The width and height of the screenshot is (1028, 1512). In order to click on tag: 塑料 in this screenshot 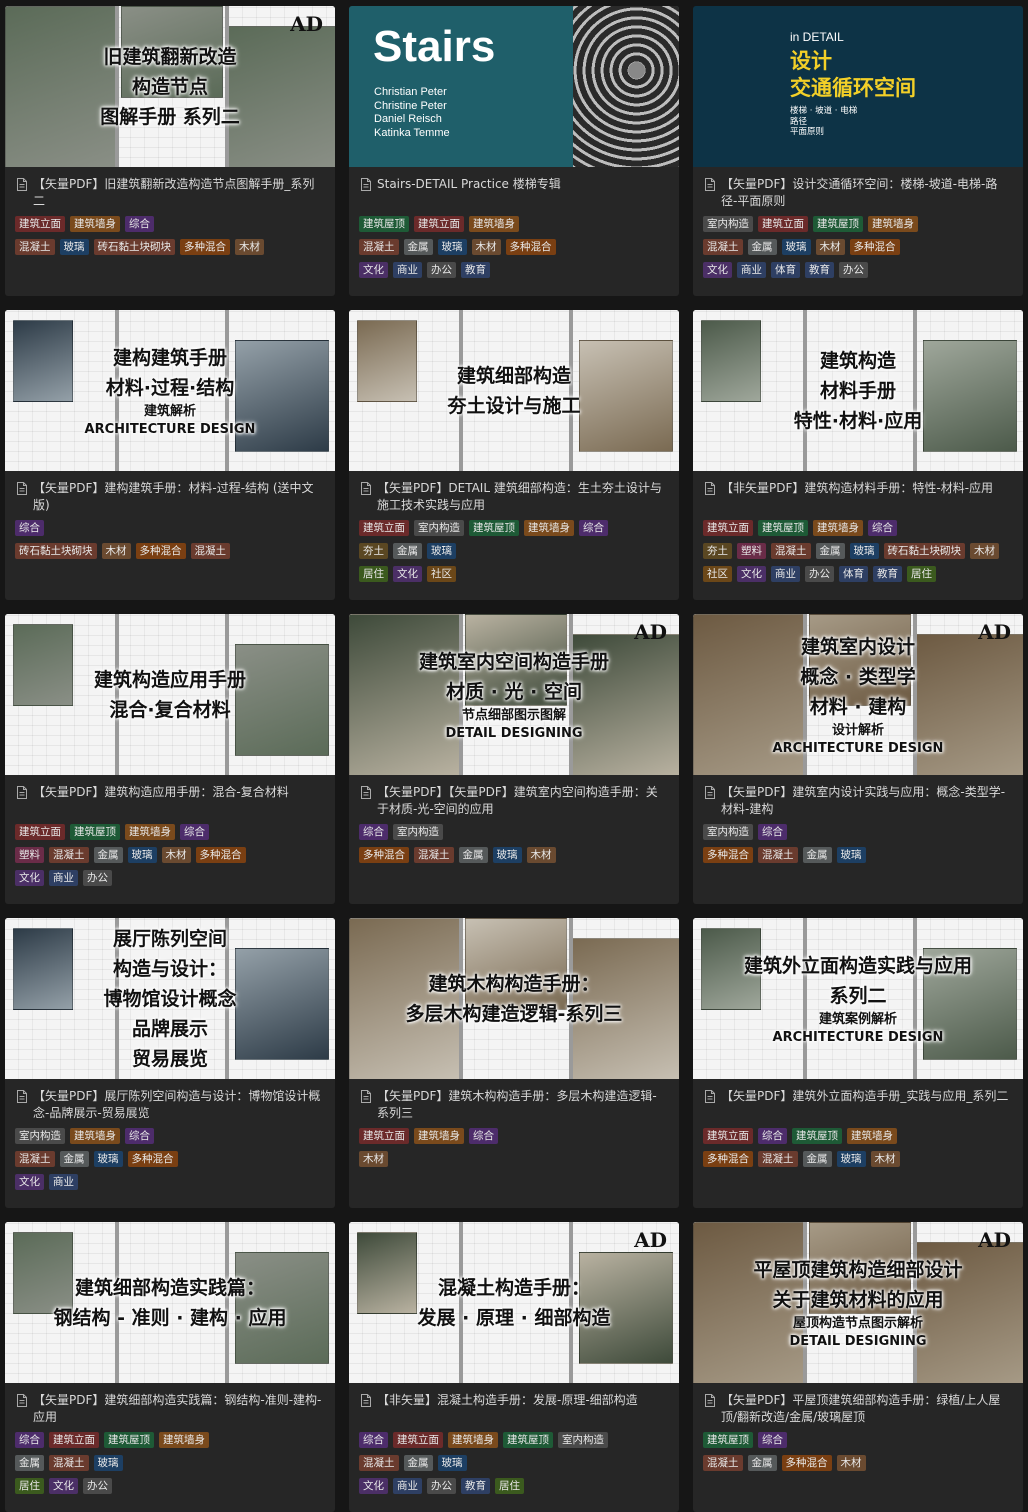, I will do `click(751, 551)`.